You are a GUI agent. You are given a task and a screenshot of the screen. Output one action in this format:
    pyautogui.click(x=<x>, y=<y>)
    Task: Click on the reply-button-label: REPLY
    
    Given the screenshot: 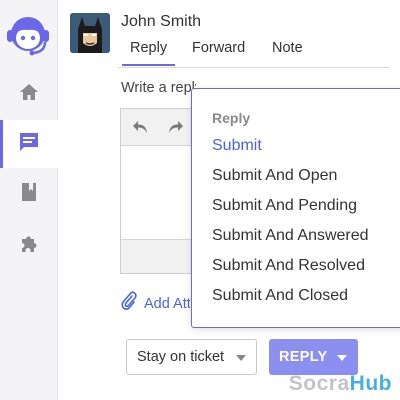 What is the action you would take?
    pyautogui.click(x=303, y=357)
    